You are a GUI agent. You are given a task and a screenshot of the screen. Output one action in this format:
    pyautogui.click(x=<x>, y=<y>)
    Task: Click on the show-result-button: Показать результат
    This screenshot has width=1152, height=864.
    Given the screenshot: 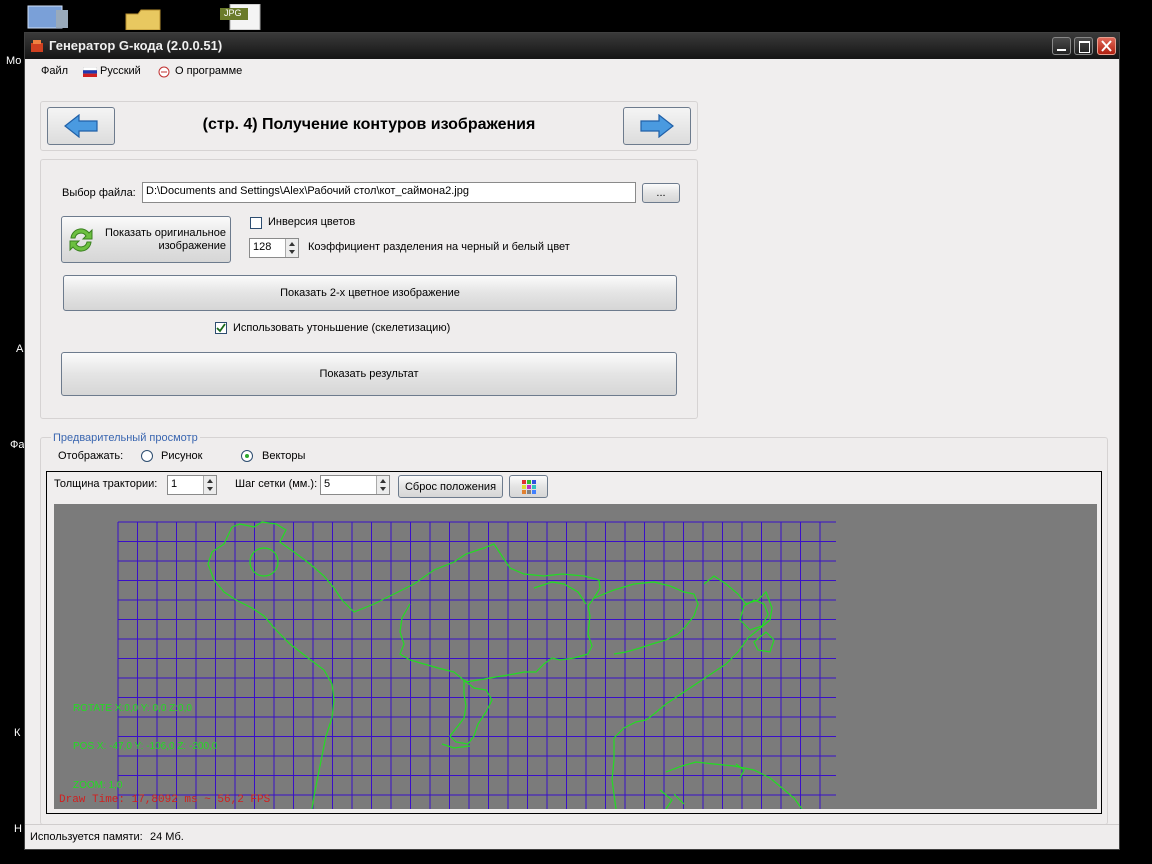 What is the action you would take?
    pyautogui.click(x=369, y=374)
    